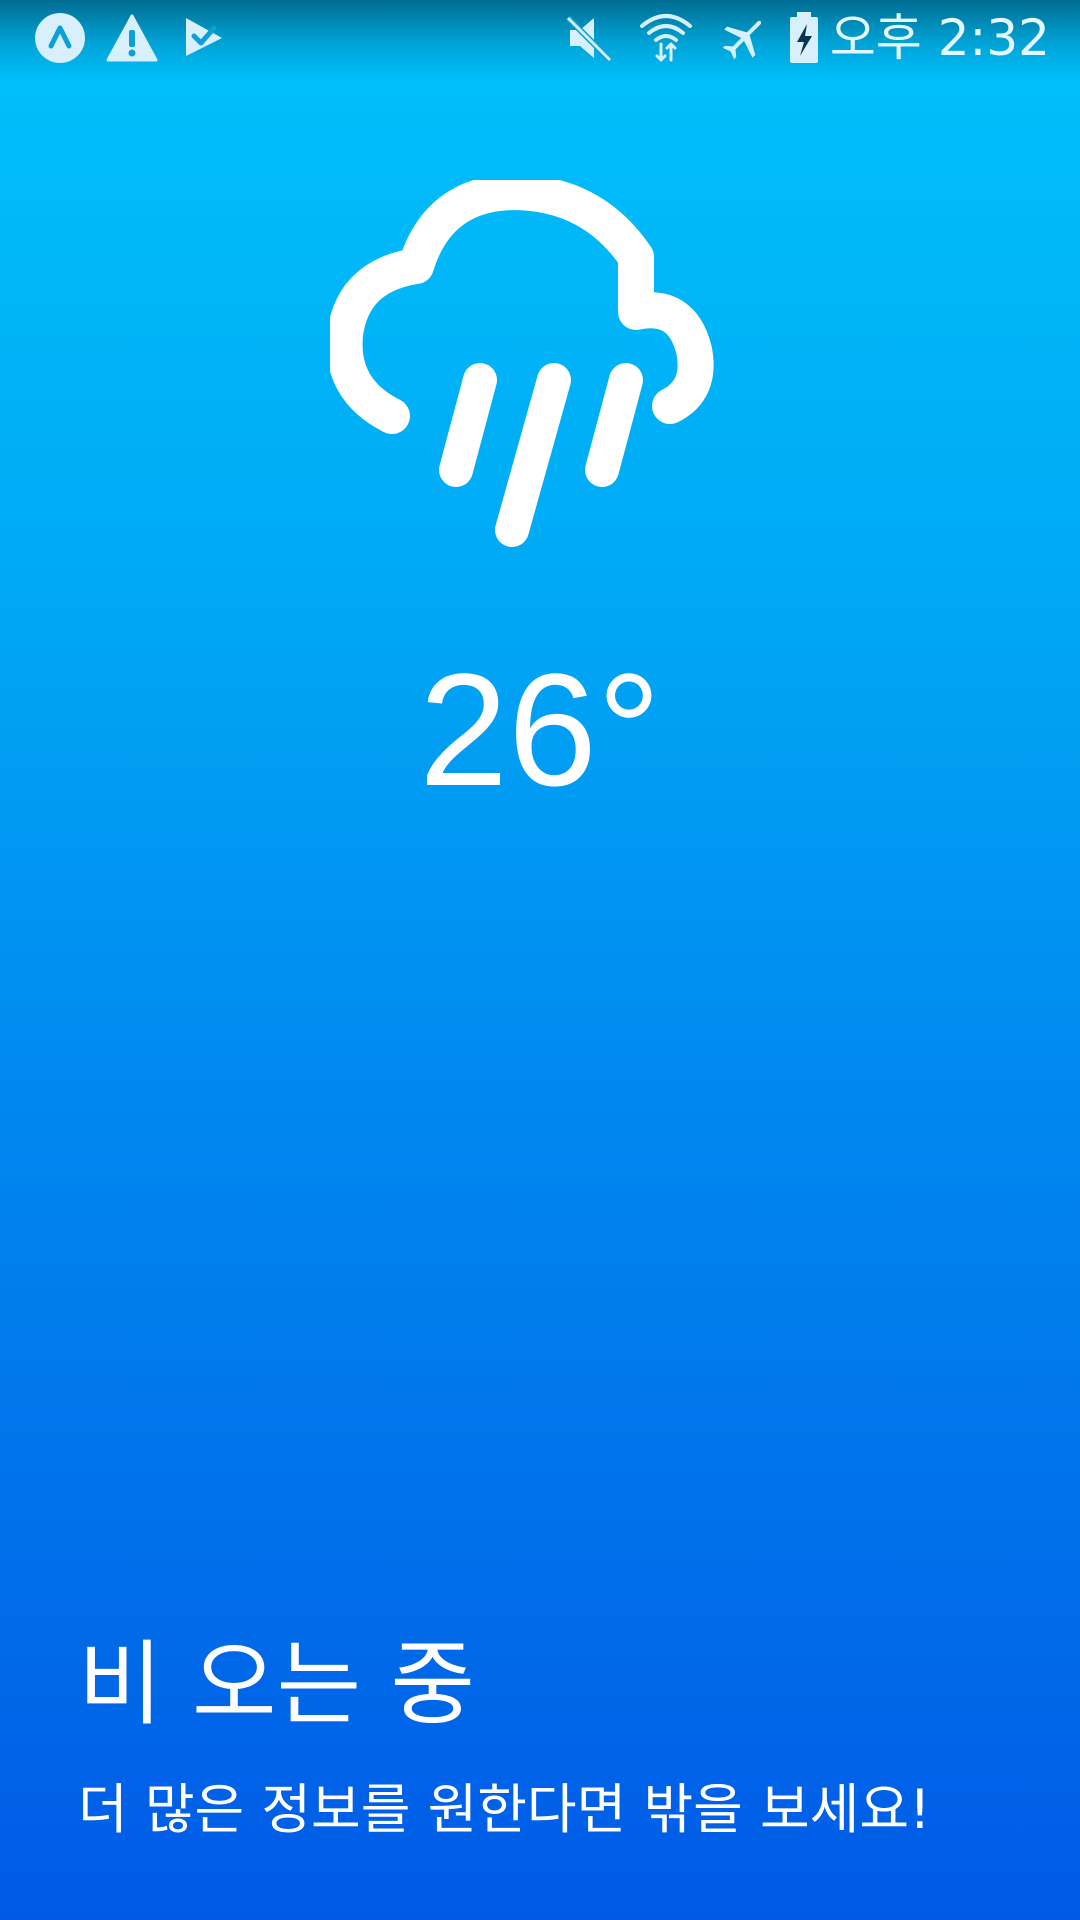  Describe the element at coordinates (132, 38) in the screenshot. I see `warning-icon` at that location.